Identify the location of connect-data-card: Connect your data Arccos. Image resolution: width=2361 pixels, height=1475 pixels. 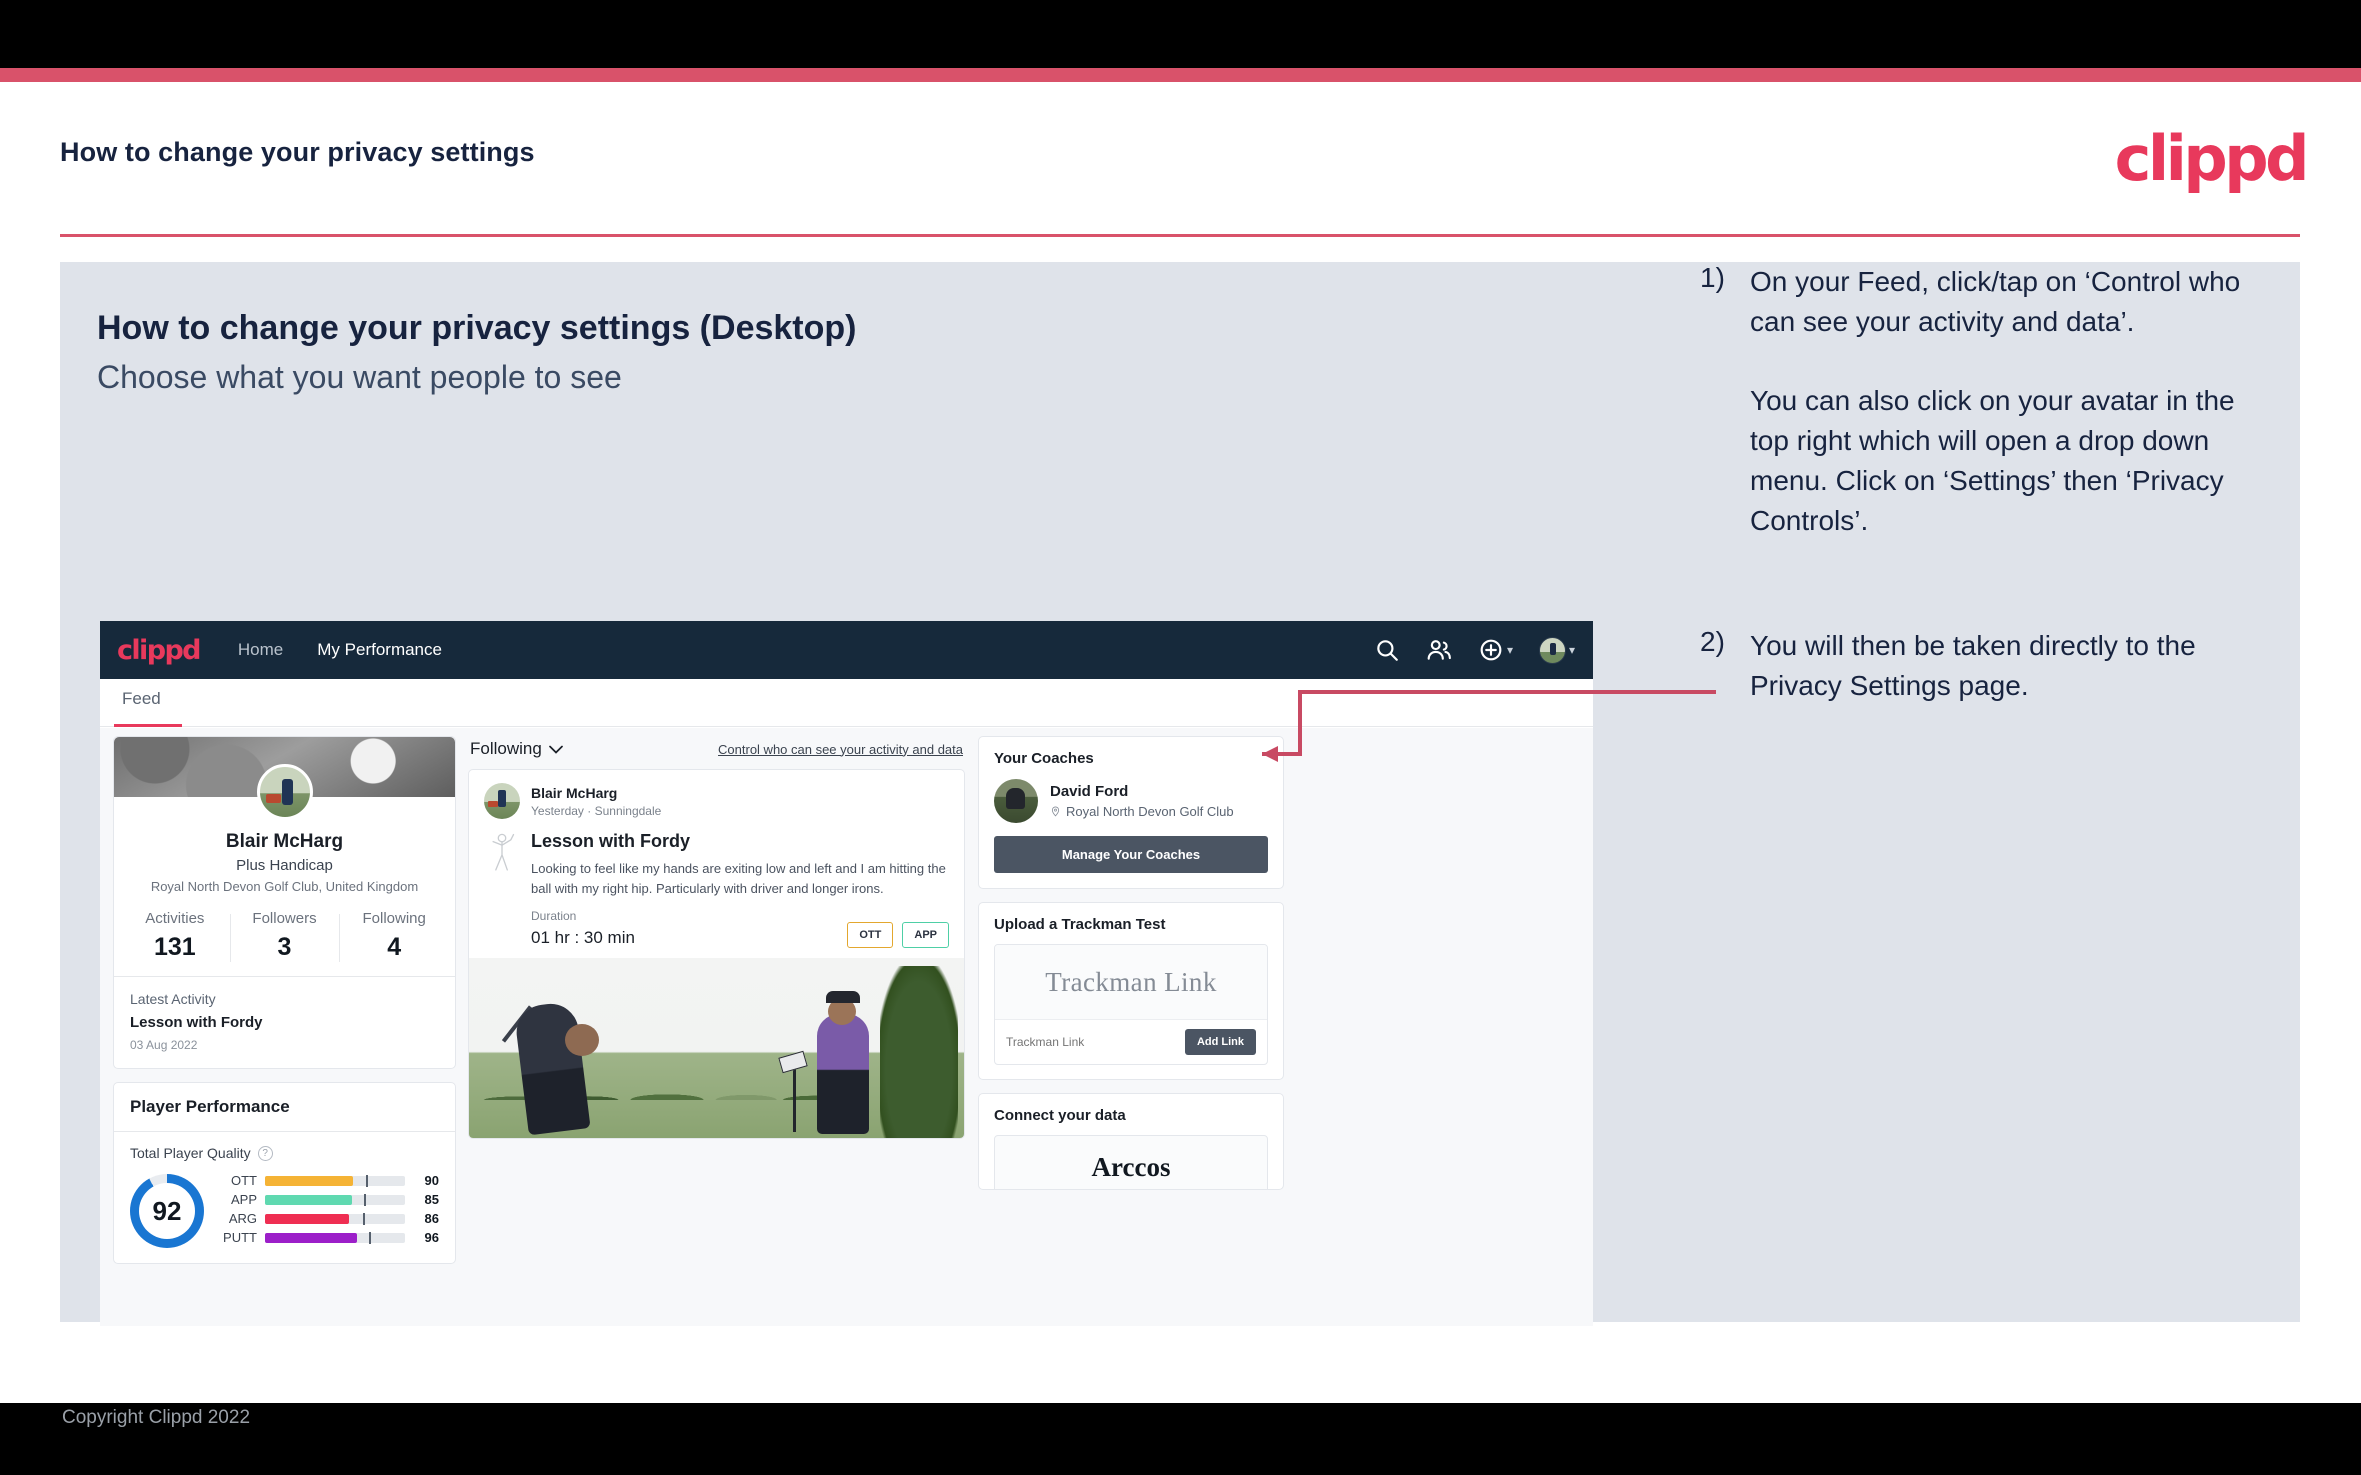
(1131, 1141).